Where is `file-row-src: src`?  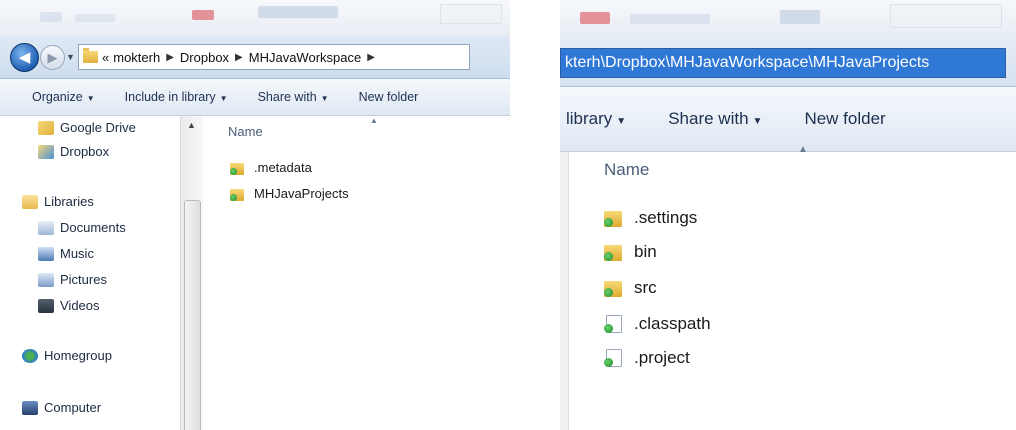 file-row-src: src is located at coordinates (630, 288).